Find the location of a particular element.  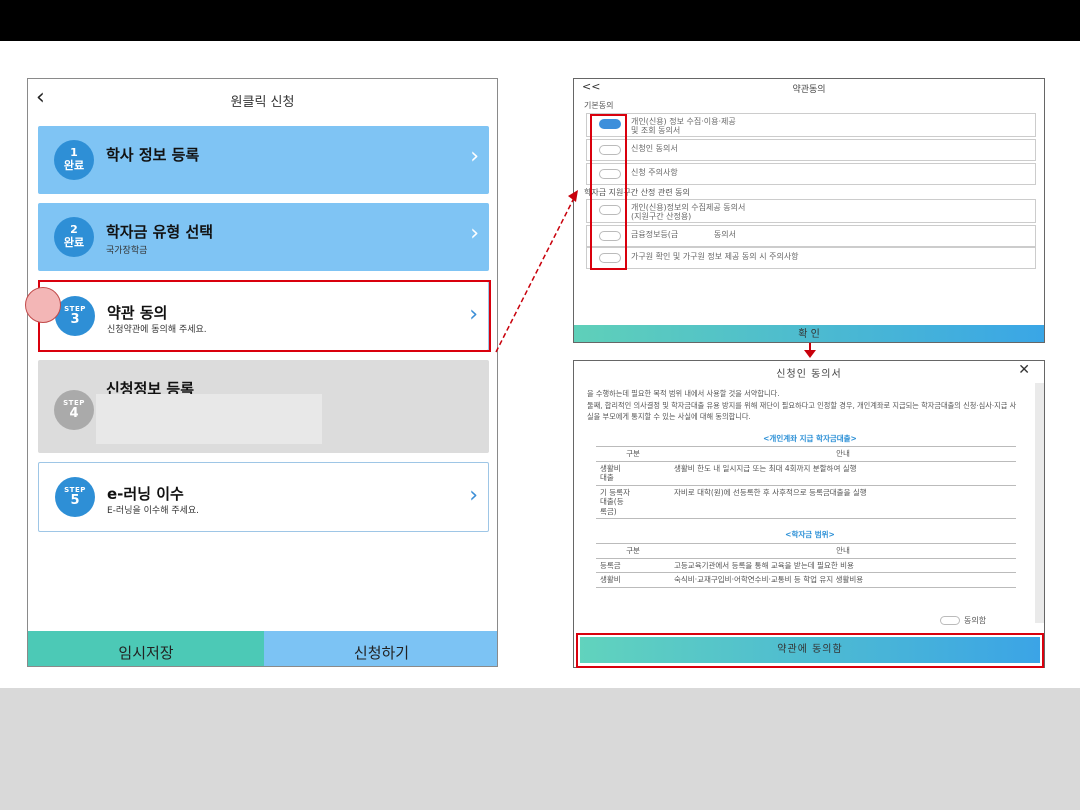

table-row: 생활비 숙식비·교재구입비·어학연수비·교통비 등 학업 유지 생활비용 is located at coordinates (806, 580).